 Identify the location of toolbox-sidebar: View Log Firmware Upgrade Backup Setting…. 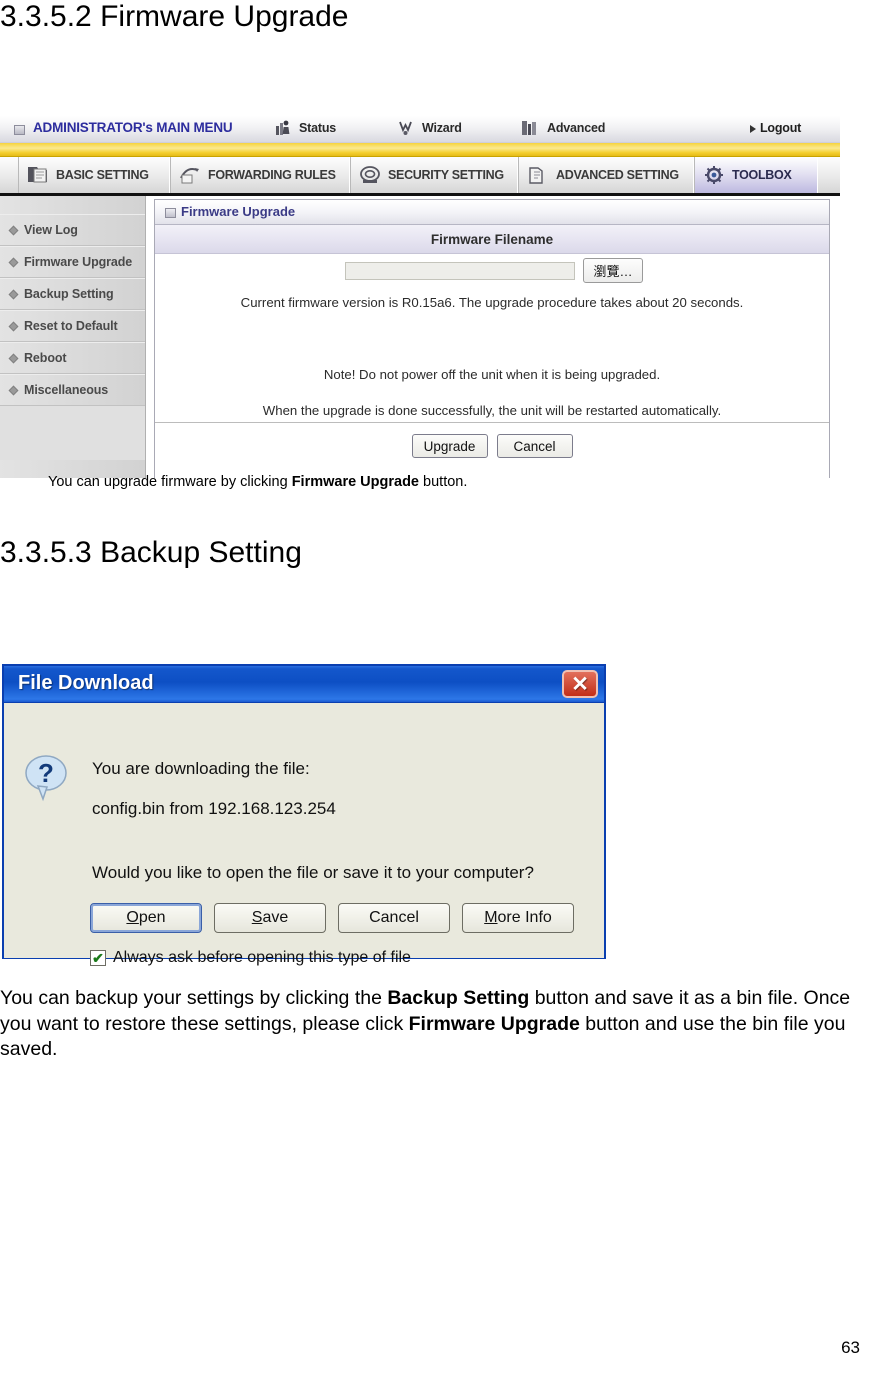
(73, 337).